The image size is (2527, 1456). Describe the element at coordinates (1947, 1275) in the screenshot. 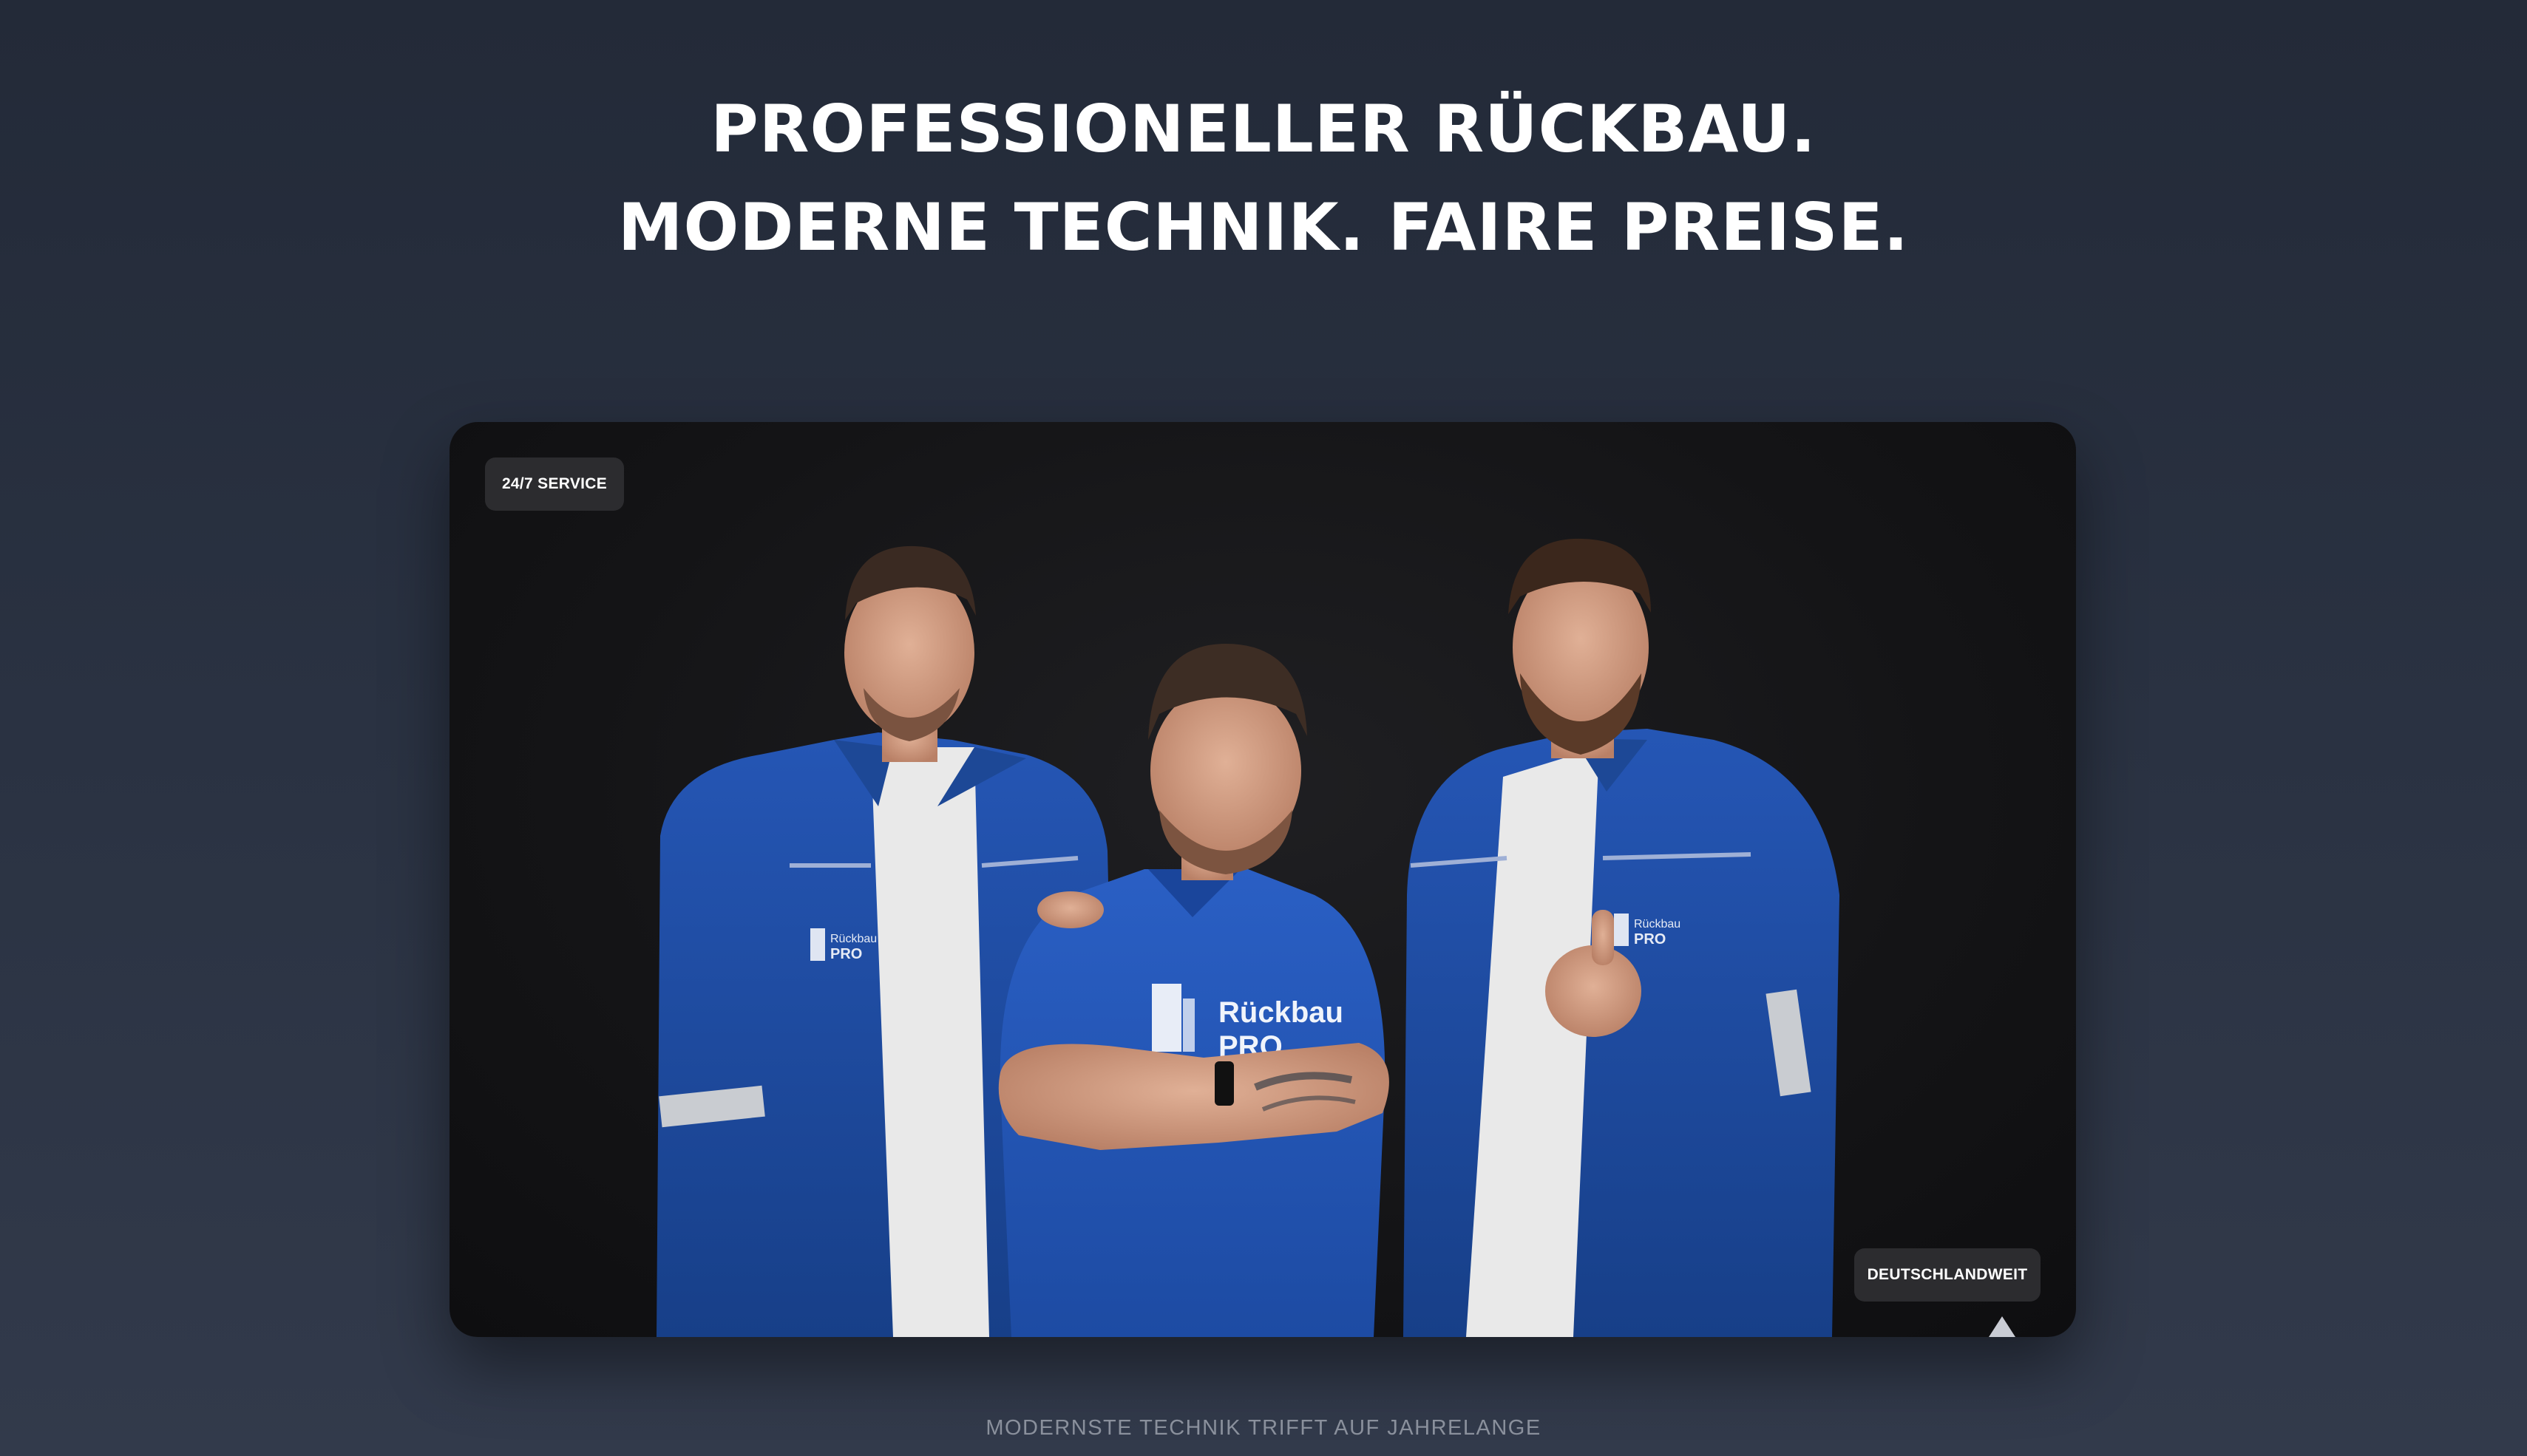

I see `badge-deutschlandweit: DEUTSCHLANDWEIT` at that location.